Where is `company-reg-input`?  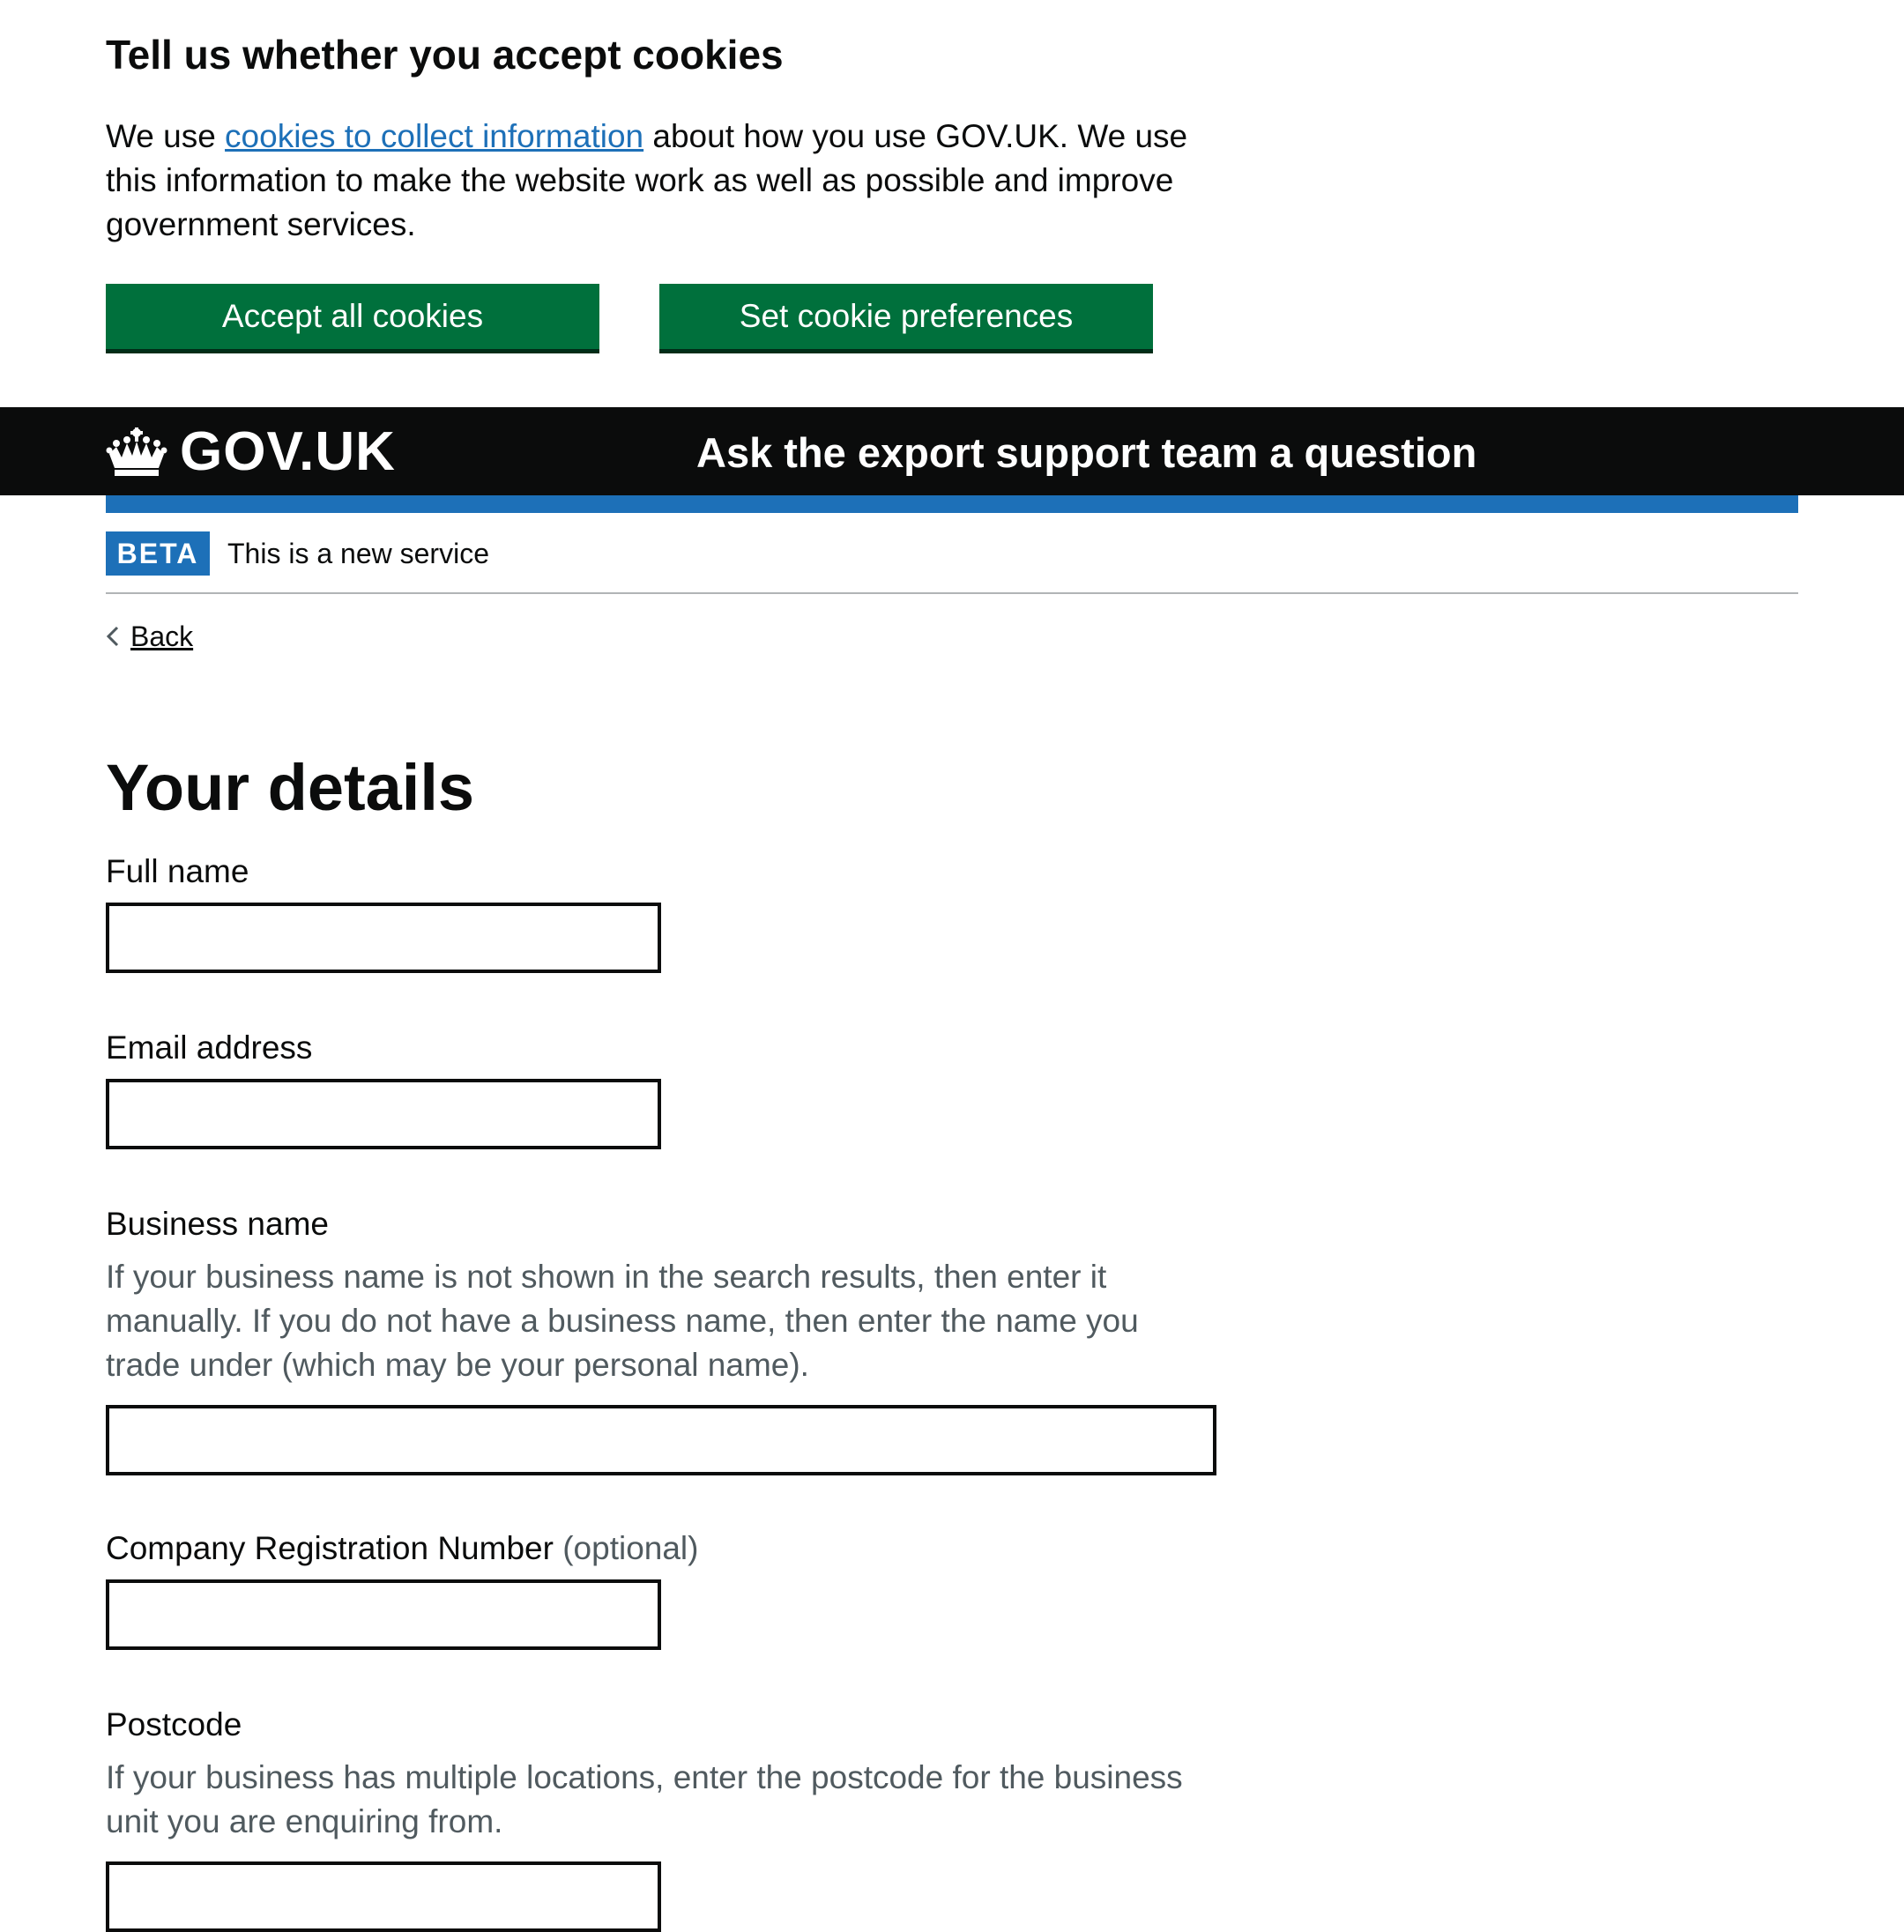 company-reg-input is located at coordinates (383, 1614).